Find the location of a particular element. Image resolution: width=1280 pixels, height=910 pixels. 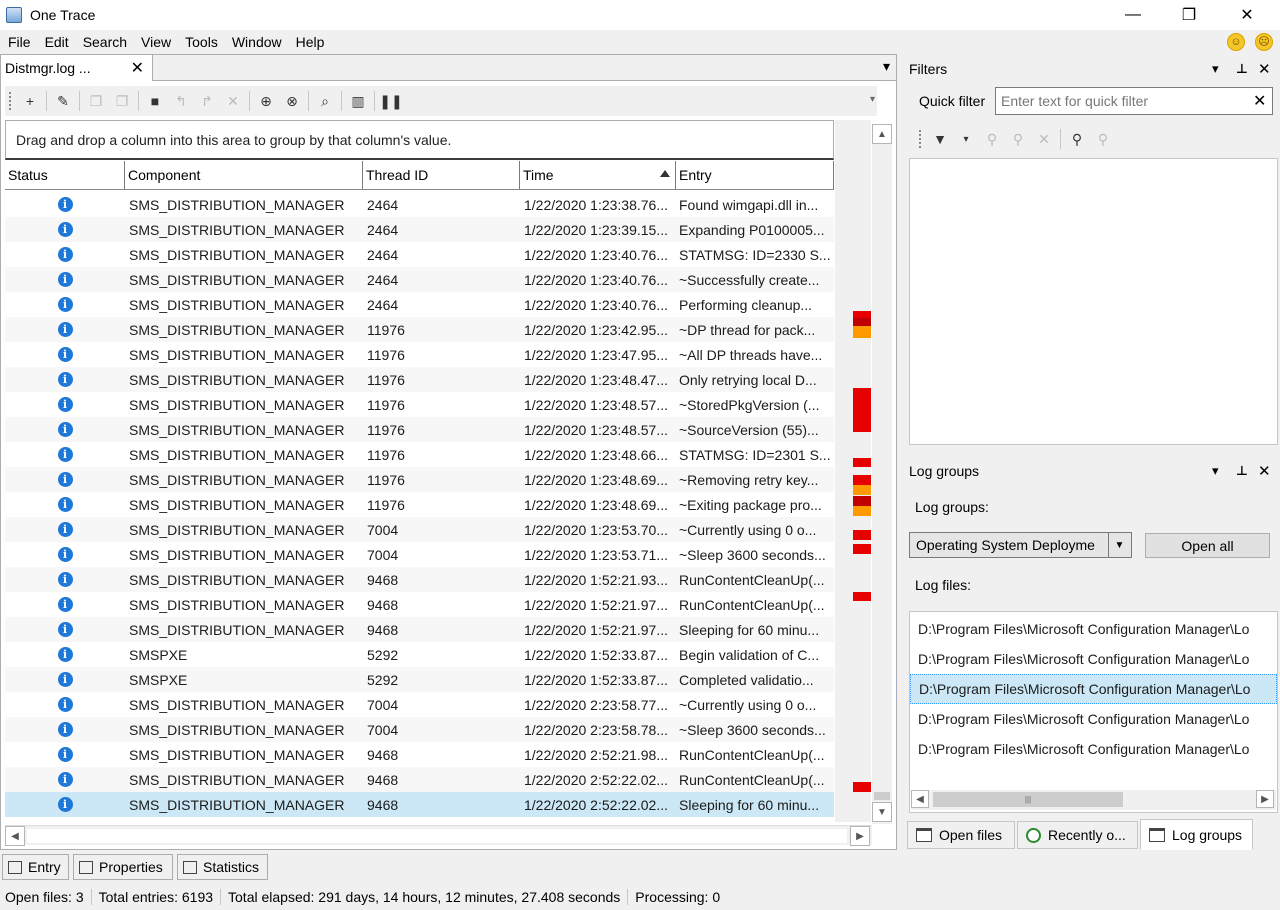

open-file-icon: + is located at coordinates (30, 101).